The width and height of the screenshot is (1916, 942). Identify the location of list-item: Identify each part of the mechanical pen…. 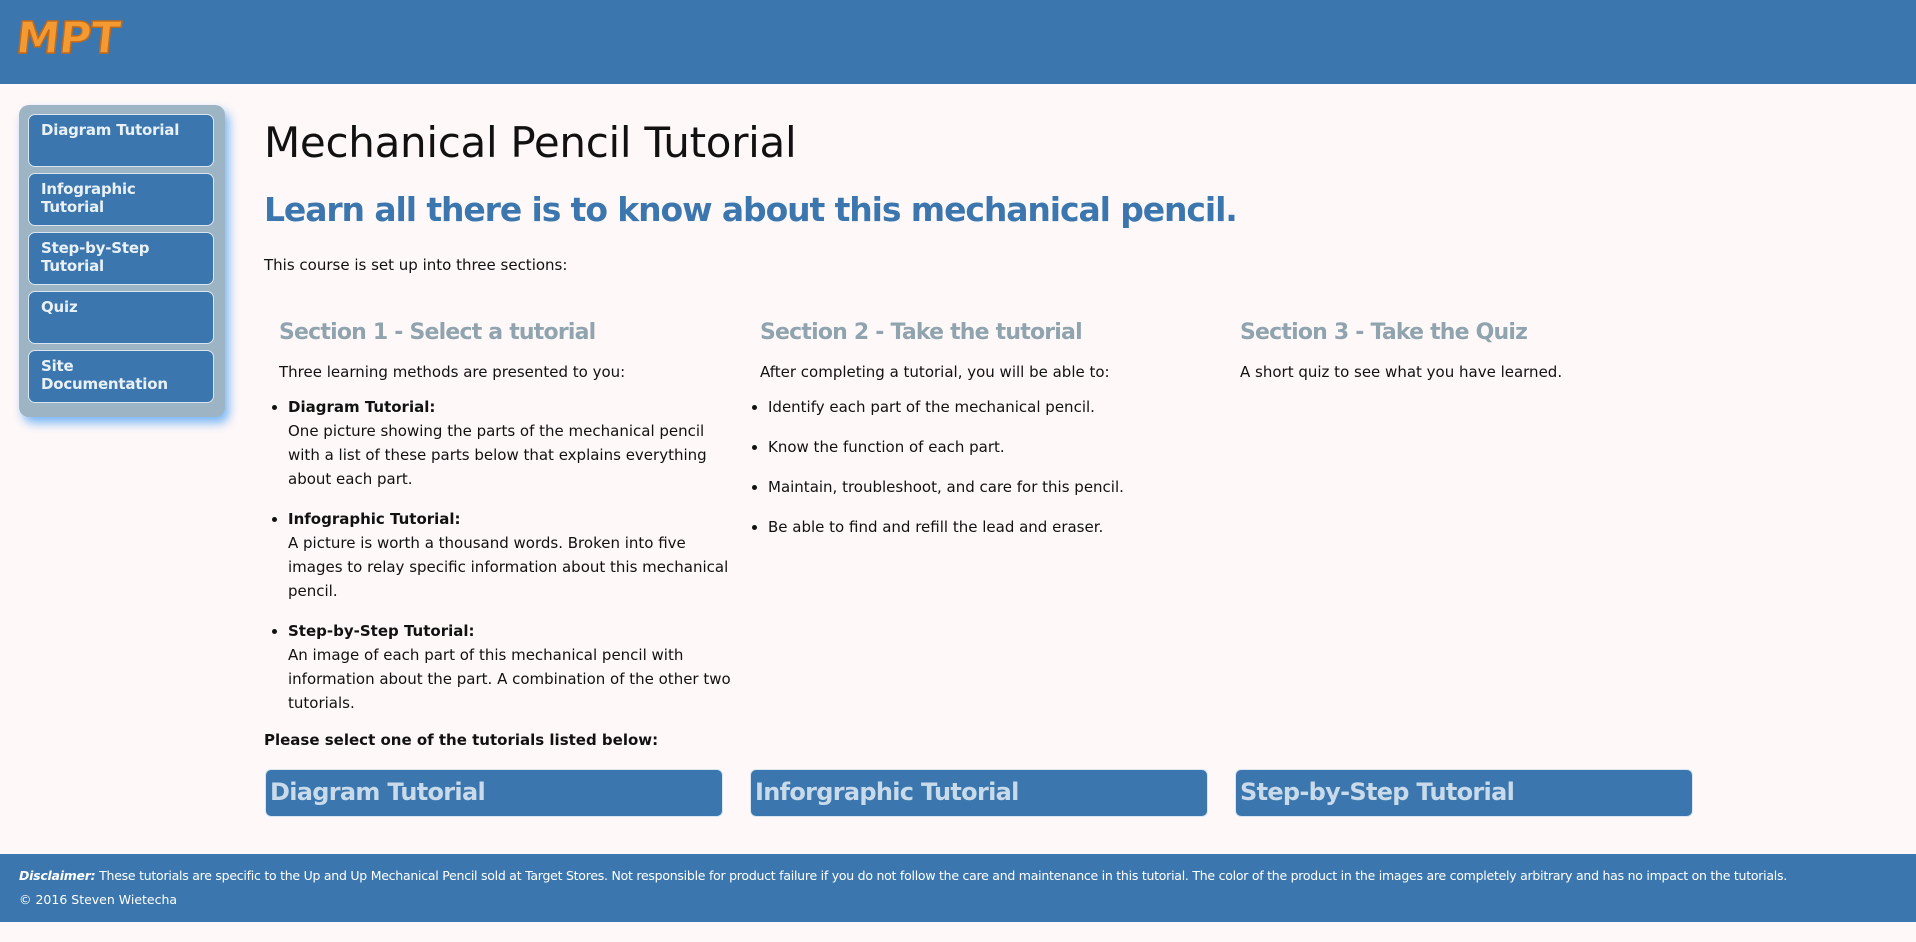
(946, 407).